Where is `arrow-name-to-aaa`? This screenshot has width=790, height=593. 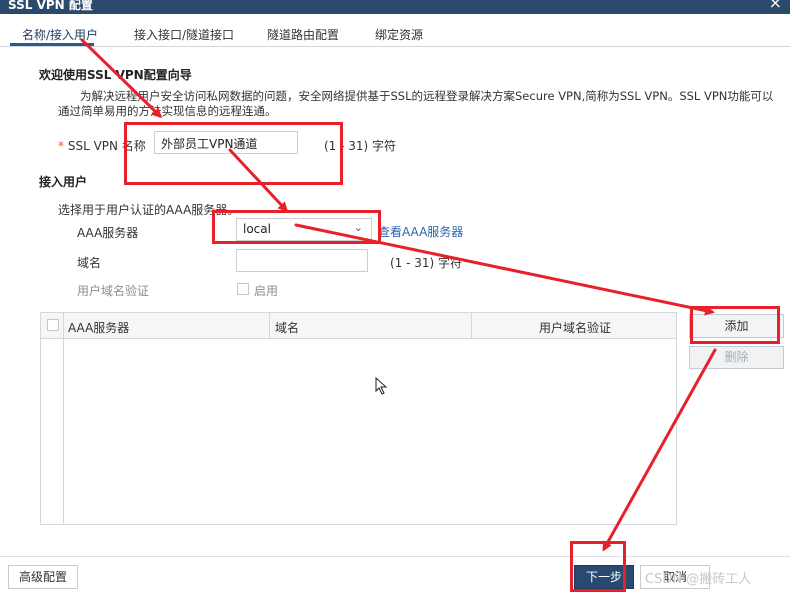 arrow-name-to-aaa is located at coordinates (258, 180).